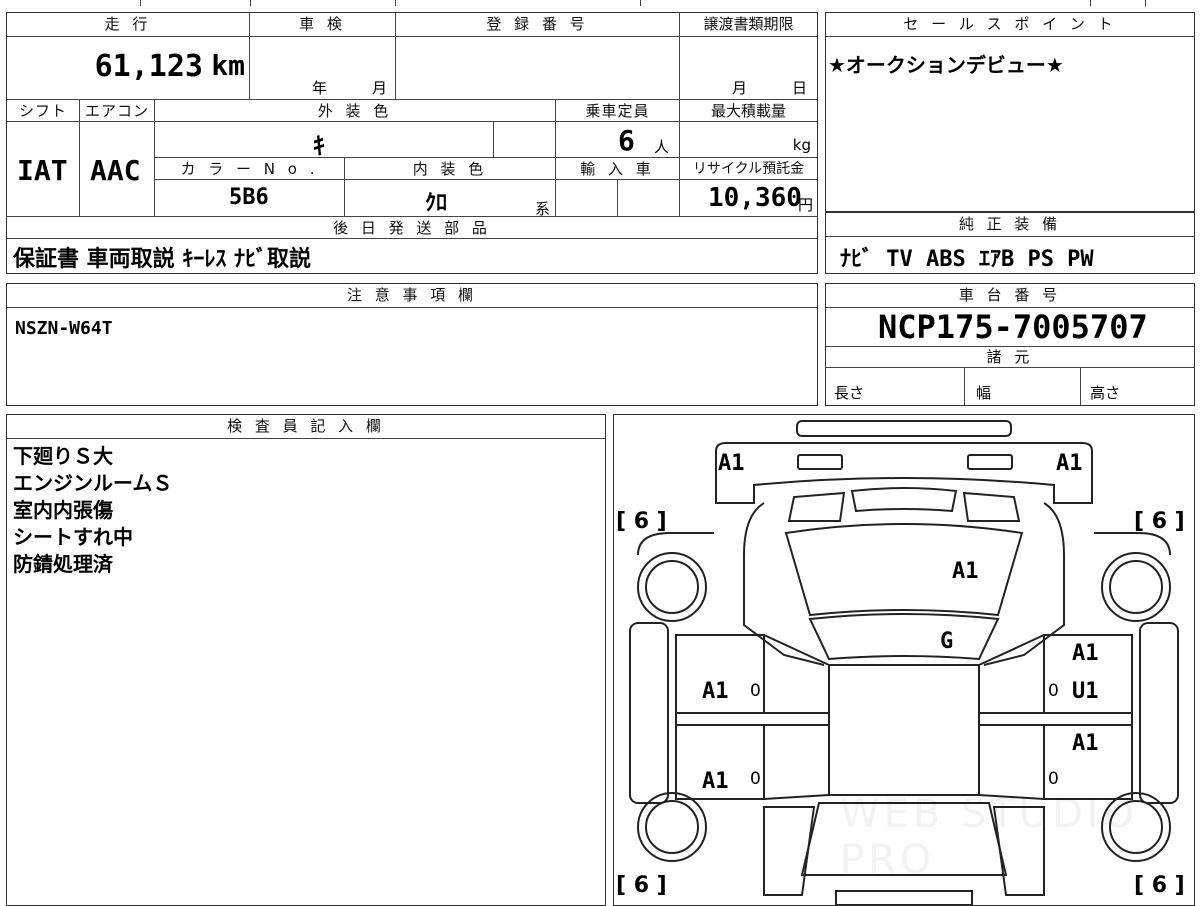 The height and width of the screenshot is (906, 1200). Describe the element at coordinates (162, 259) in the screenshot. I see `later-parts-value: 保証書 車両取説 ｷｰﾚｽ ﾅﾋﾞ取説` at that location.